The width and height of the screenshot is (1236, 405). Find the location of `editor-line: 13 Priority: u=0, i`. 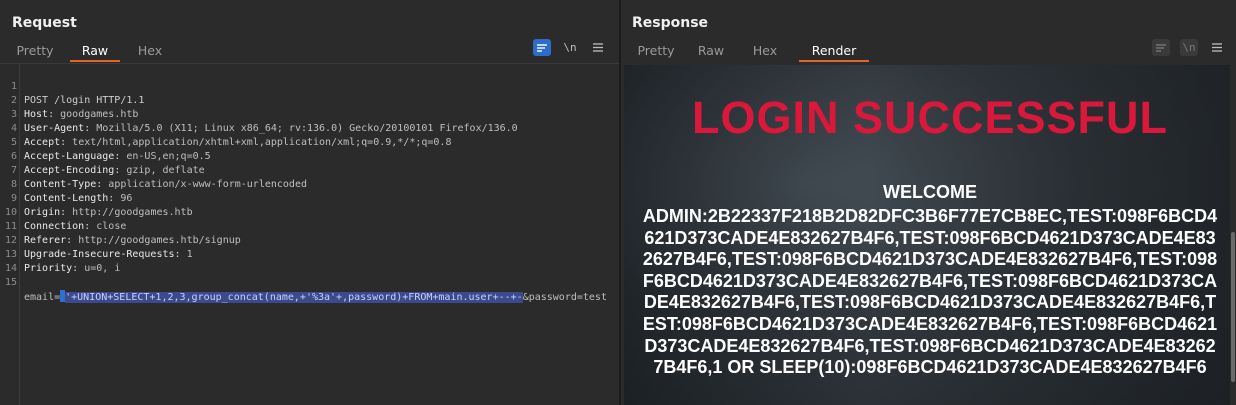

editor-line: 13 Priority: u=0, i is located at coordinates (309, 254).